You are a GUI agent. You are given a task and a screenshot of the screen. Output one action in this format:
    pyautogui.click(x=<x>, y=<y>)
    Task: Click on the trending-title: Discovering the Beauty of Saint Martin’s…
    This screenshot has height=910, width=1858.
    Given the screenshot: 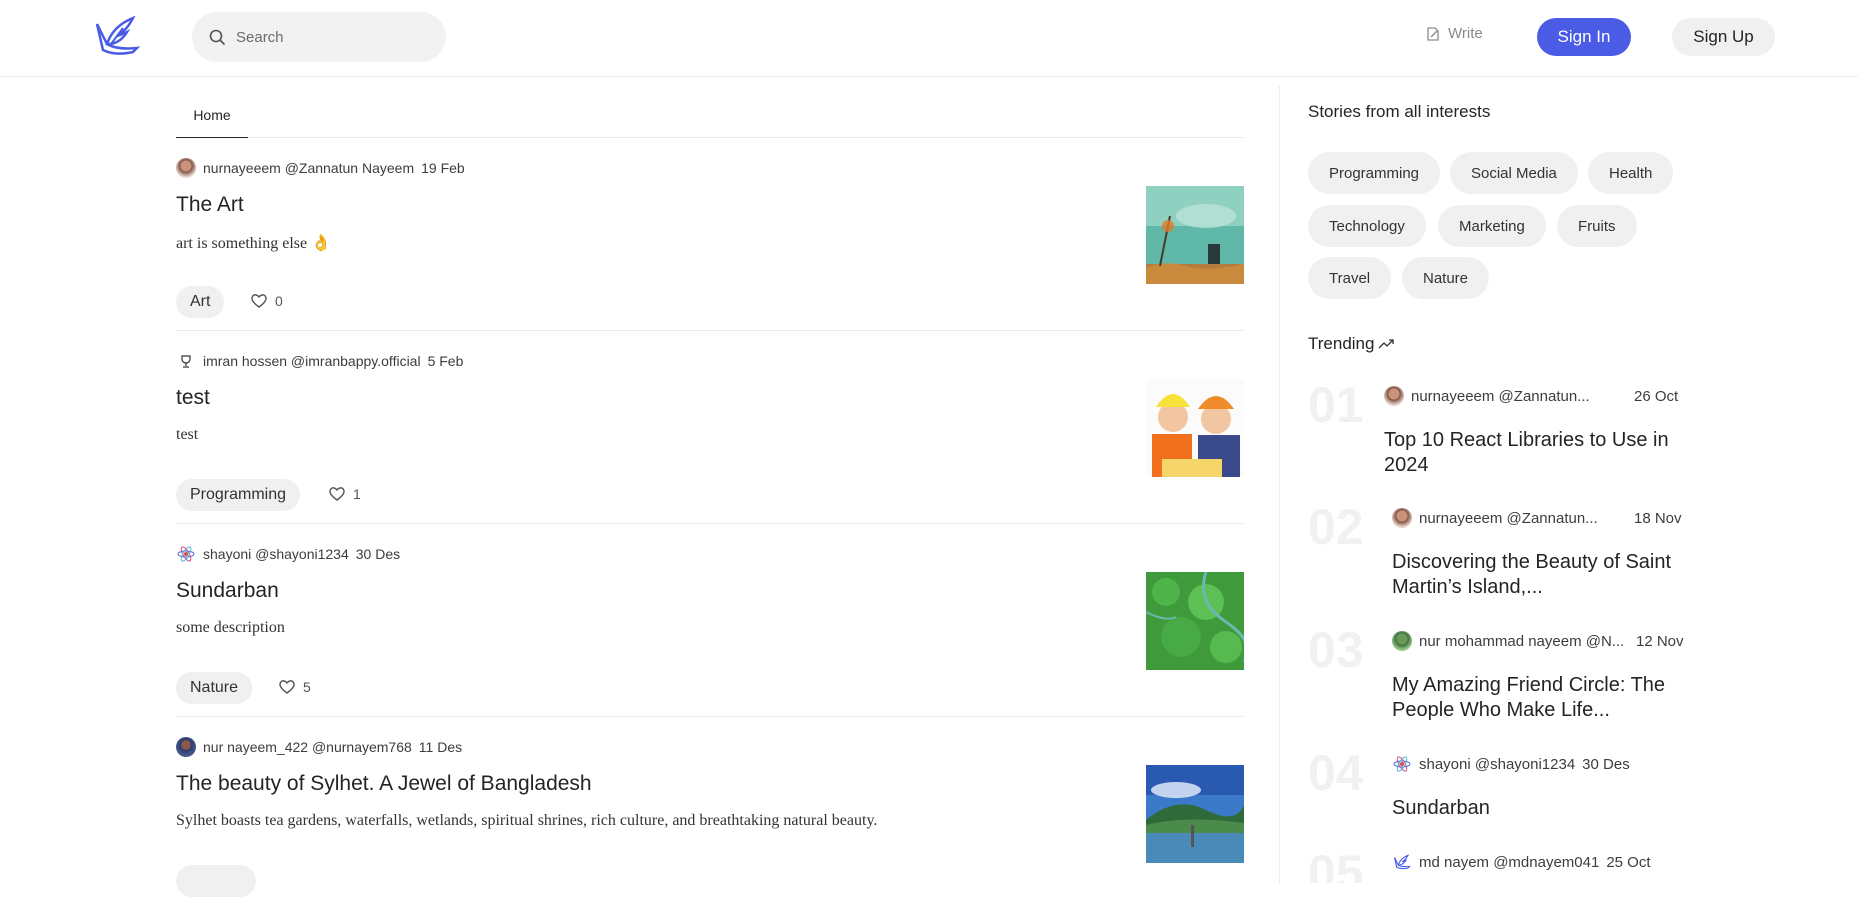 What is the action you would take?
    pyautogui.click(x=1537, y=575)
    